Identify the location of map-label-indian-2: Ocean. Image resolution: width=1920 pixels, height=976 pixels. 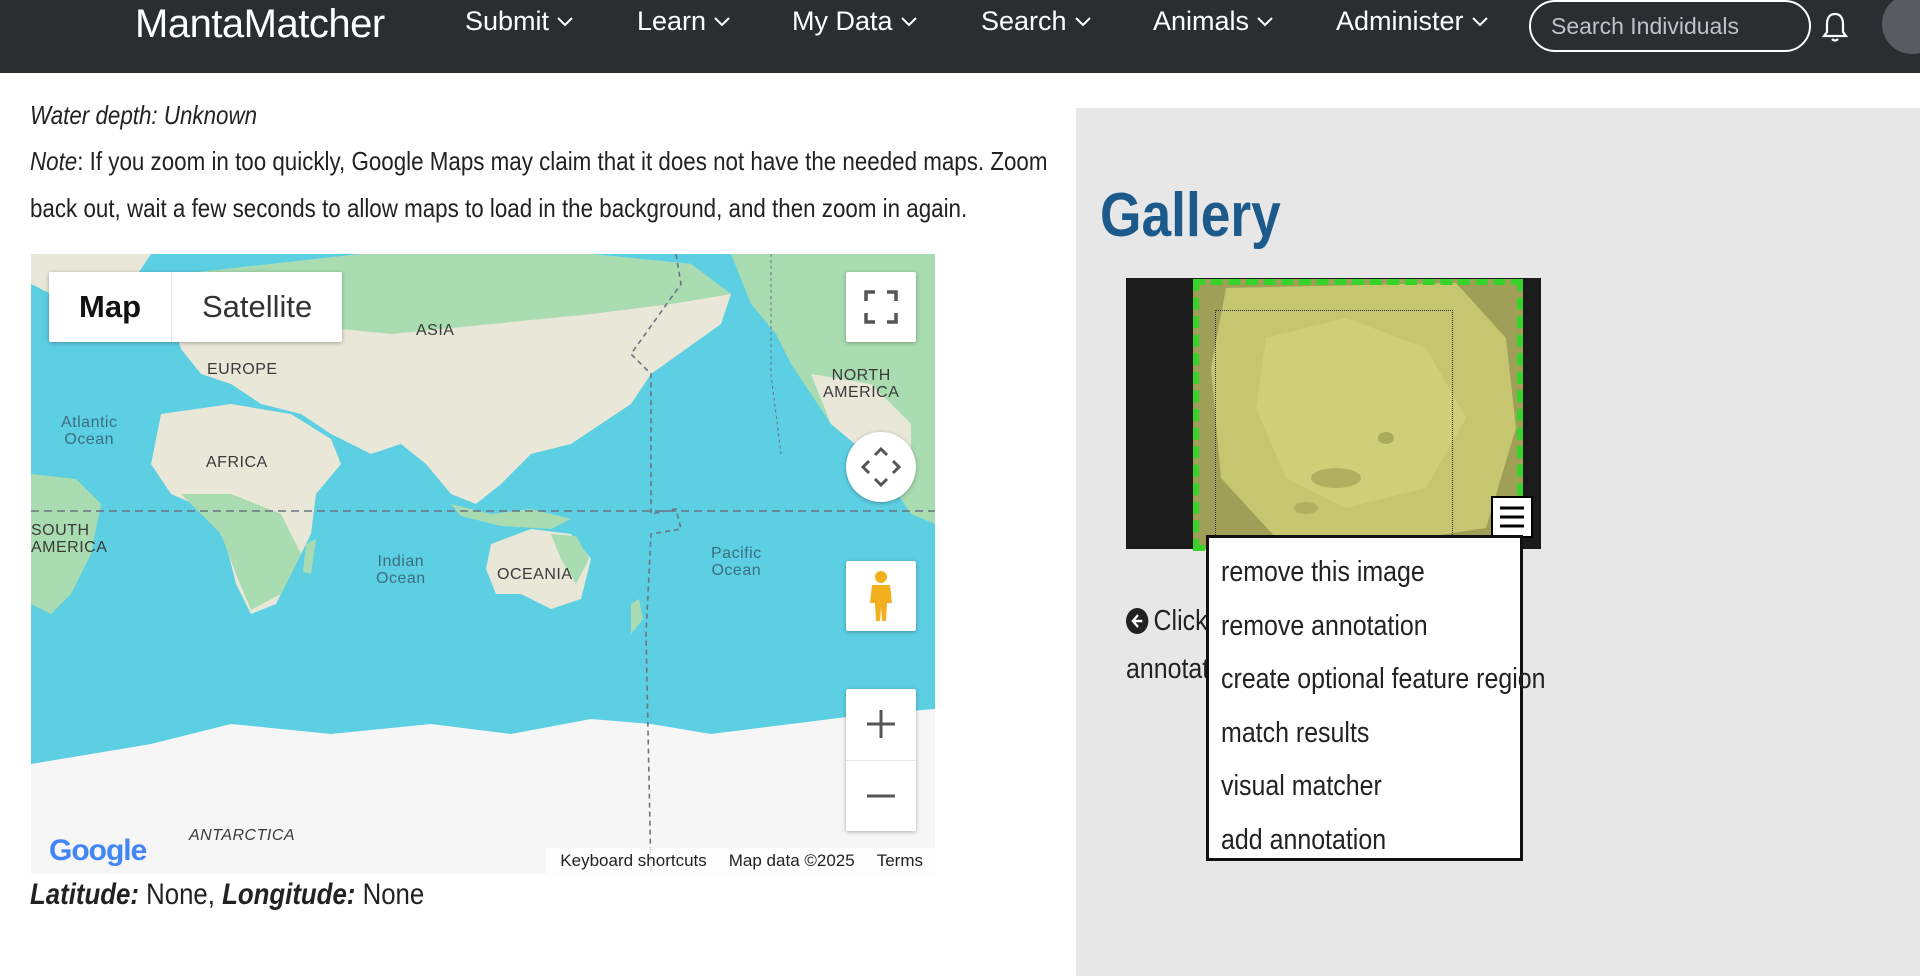
(401, 578).